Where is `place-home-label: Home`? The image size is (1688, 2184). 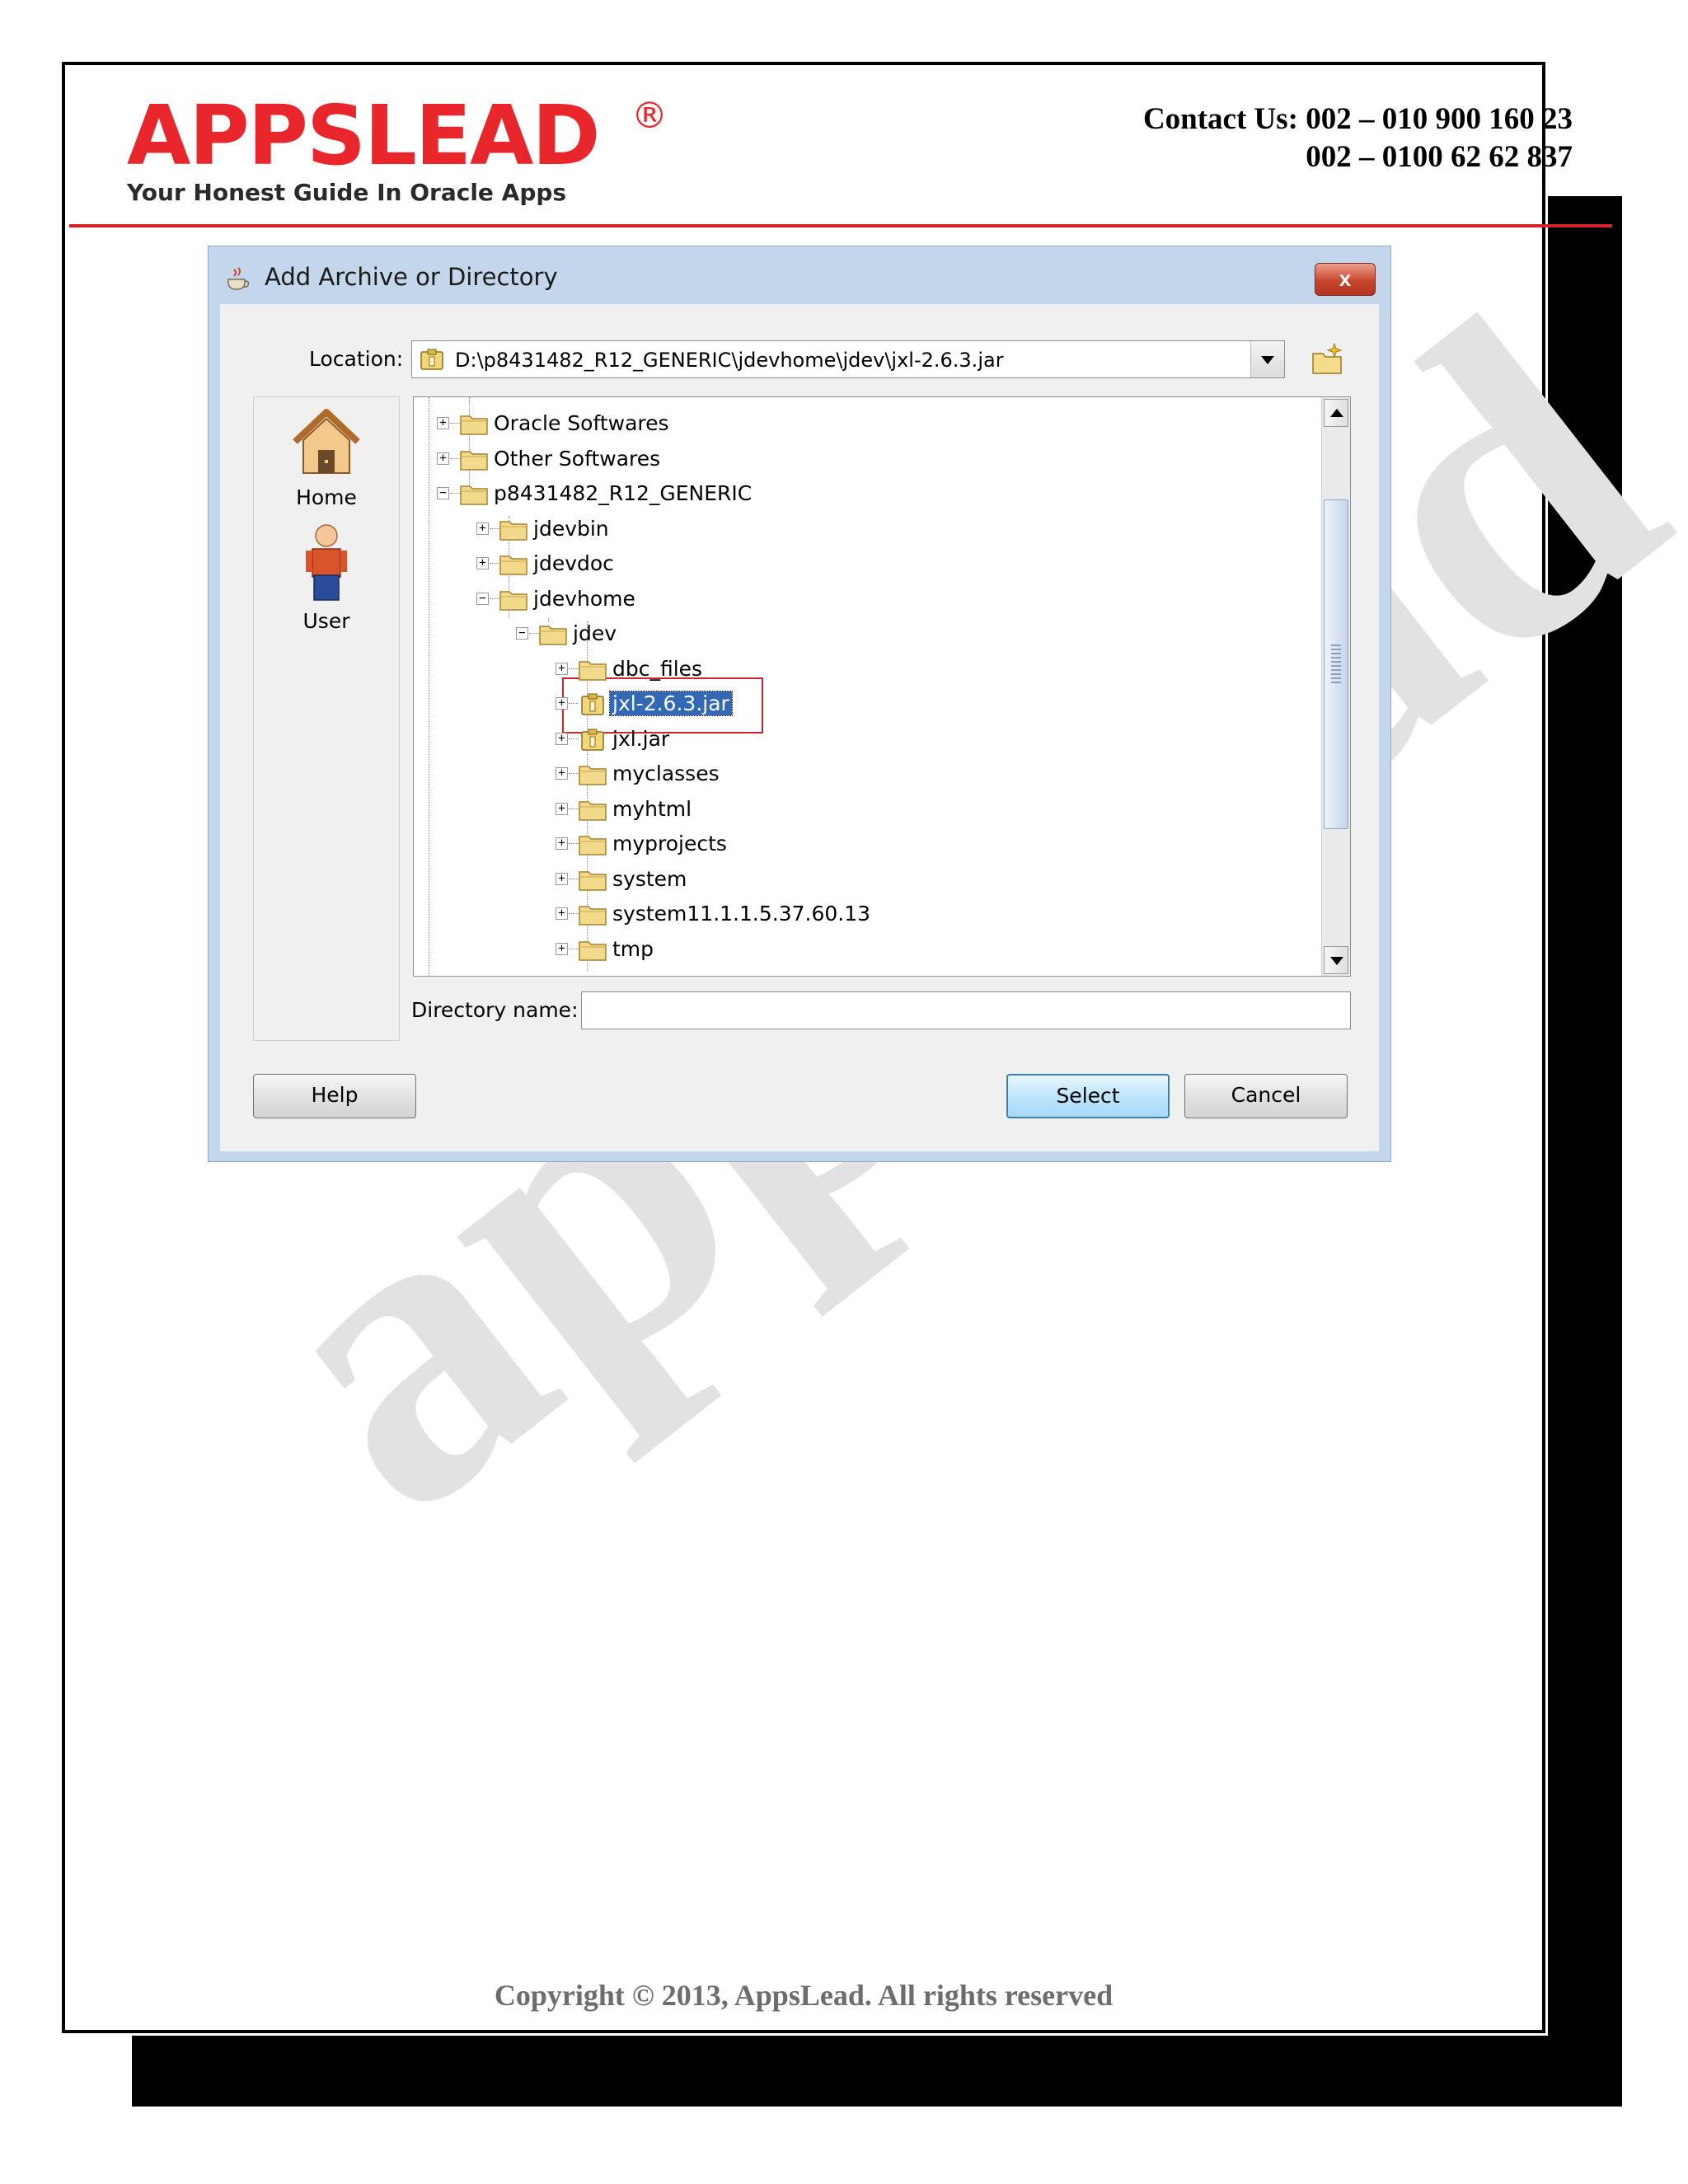
place-home-label: Home is located at coordinates (326, 497).